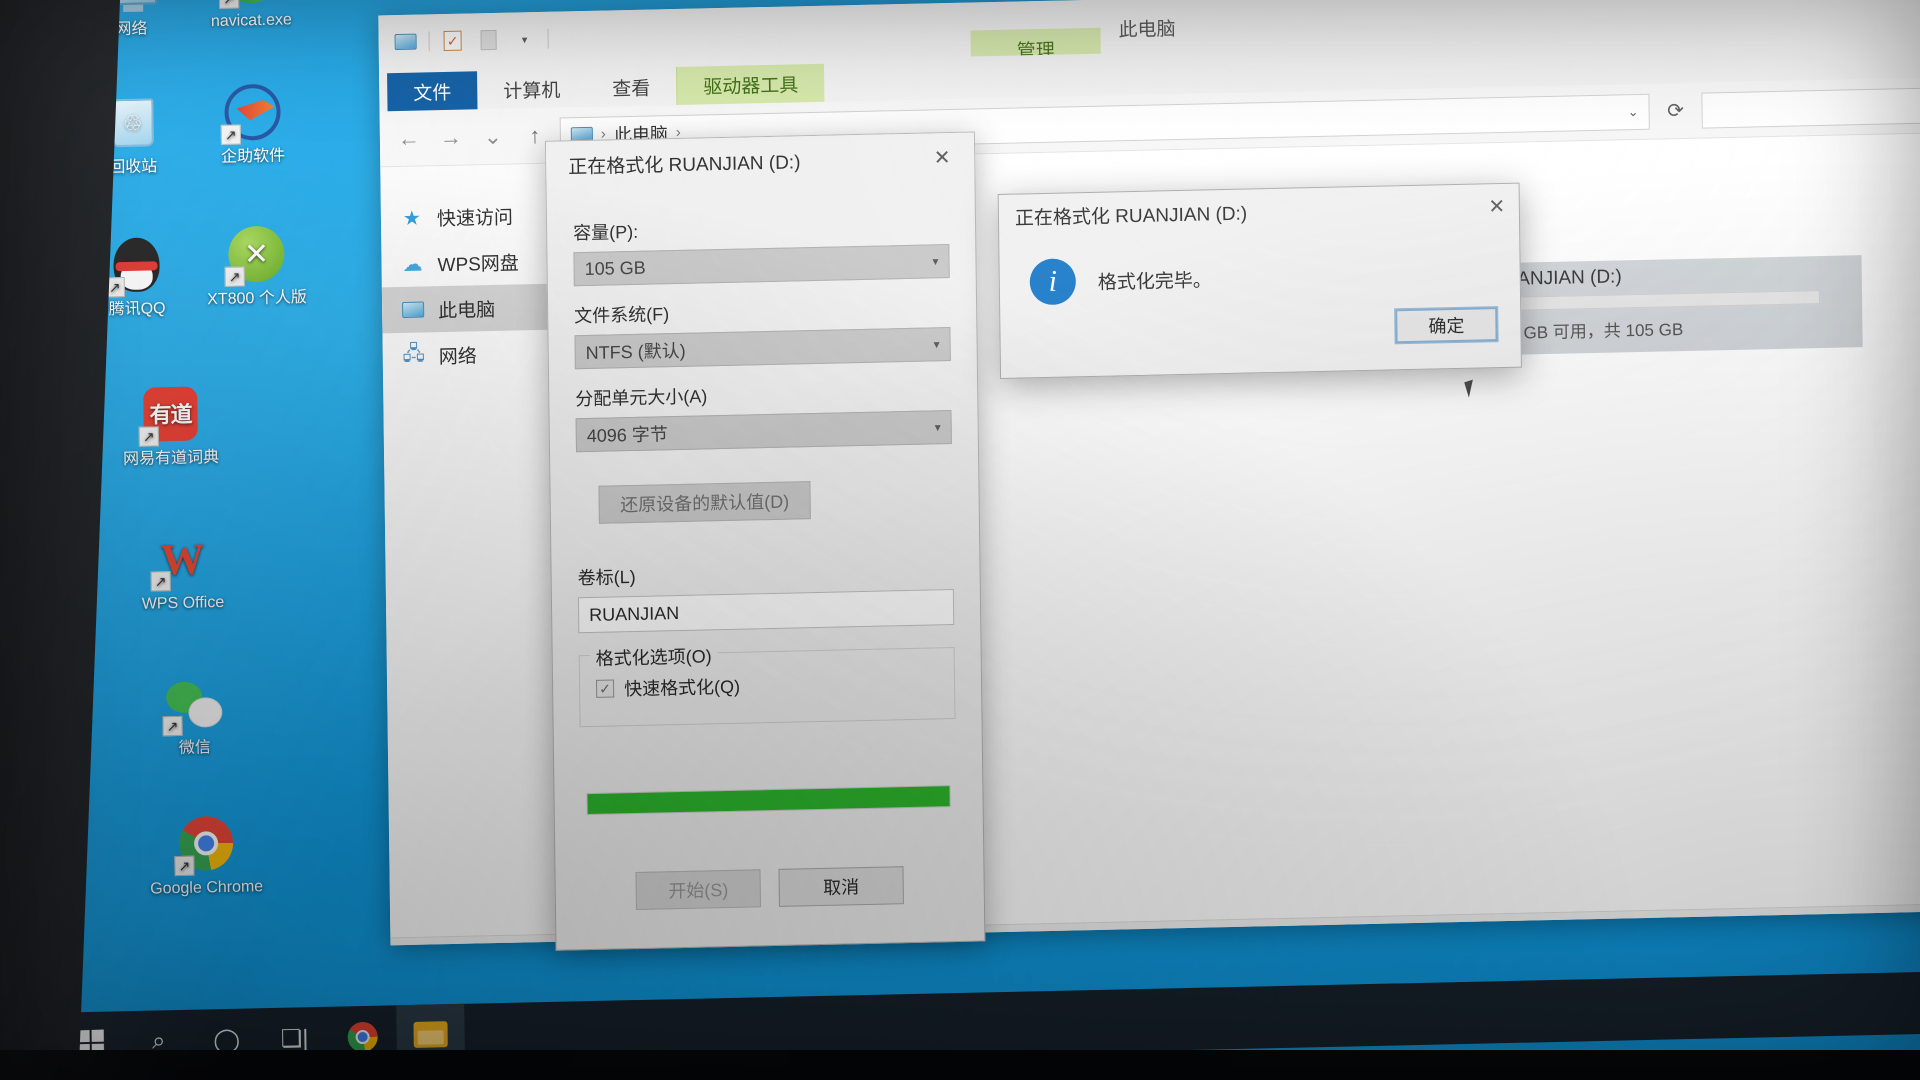  I want to click on filesystem-value: NTFS (默认), so click(635, 351).